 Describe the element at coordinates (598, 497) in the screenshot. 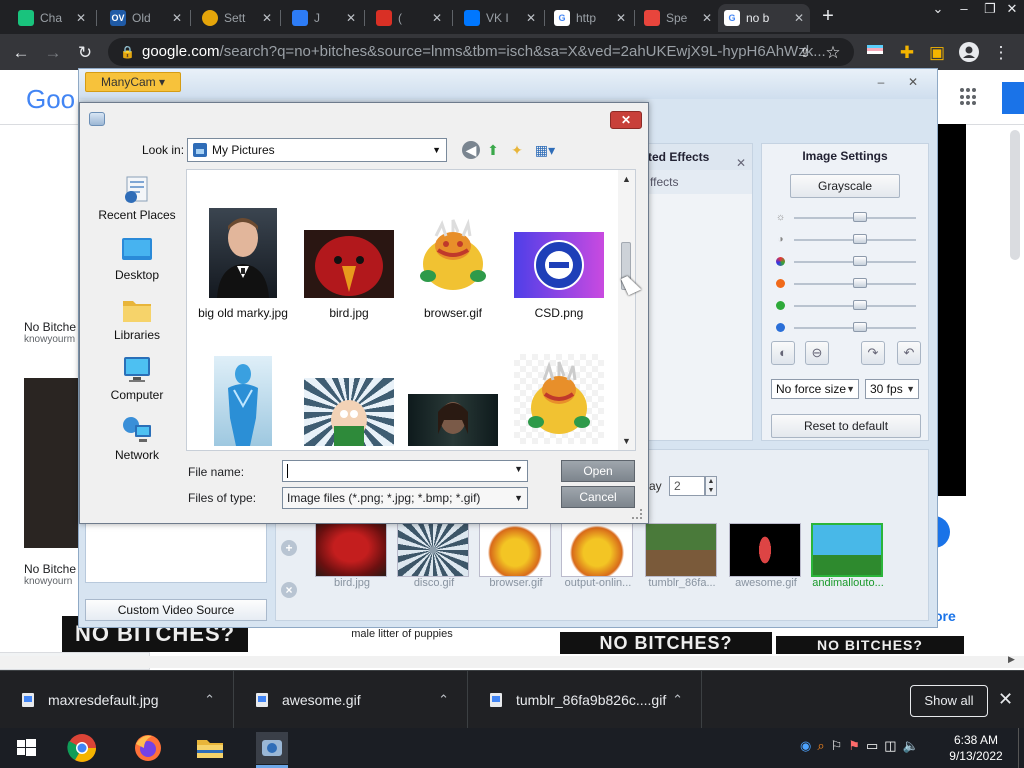

I see `cancel-button: Cancel` at that location.